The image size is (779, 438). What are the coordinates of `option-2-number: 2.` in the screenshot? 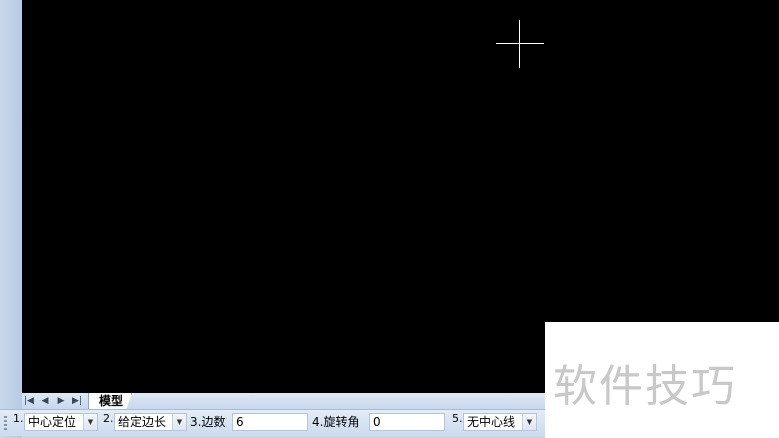 It's located at (108, 418).